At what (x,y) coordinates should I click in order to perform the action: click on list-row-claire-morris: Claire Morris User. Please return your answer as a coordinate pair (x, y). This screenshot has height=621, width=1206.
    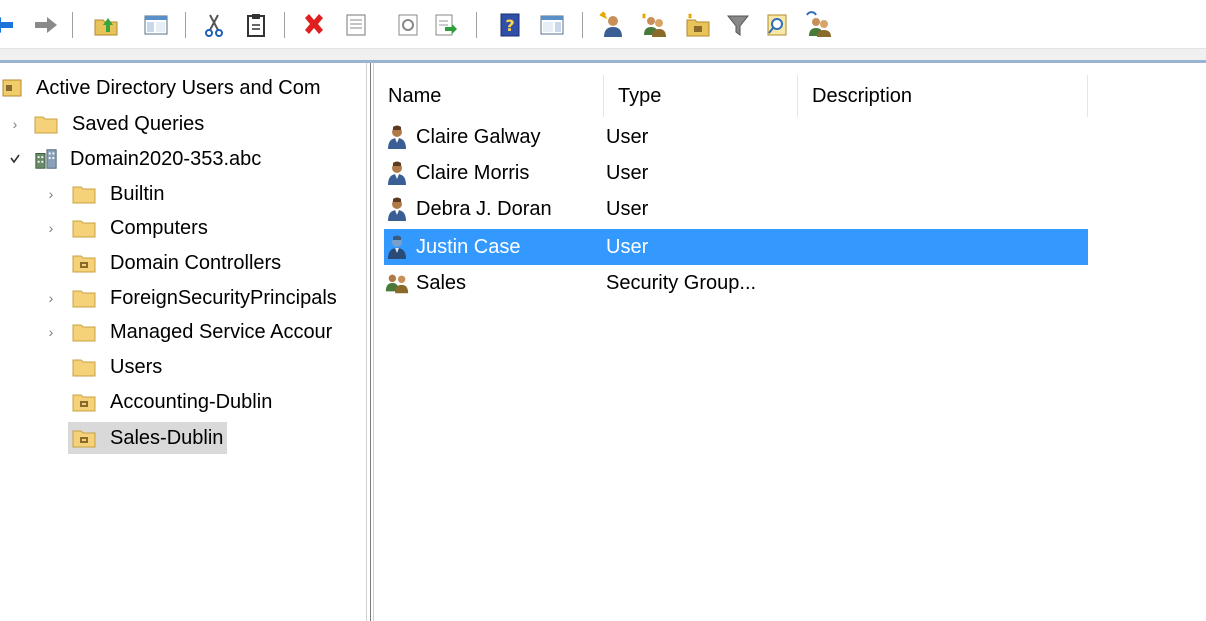
    Looking at the image, I should click on (736, 173).